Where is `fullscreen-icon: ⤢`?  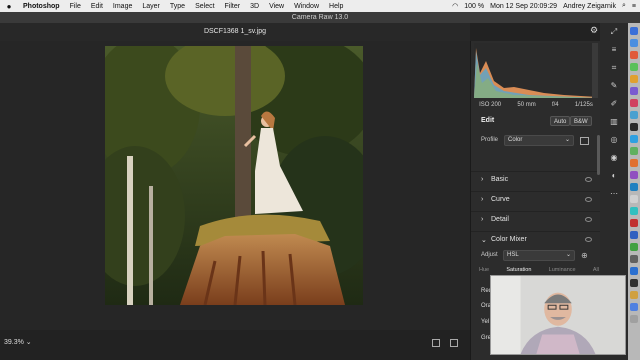 fullscreen-icon: ⤢ is located at coordinates (614, 32).